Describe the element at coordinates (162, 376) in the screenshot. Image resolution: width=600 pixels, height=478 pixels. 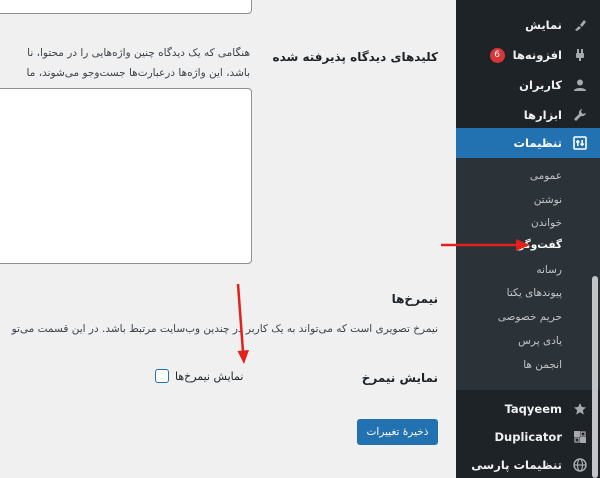
I see `show-avatars-checkbox` at that location.